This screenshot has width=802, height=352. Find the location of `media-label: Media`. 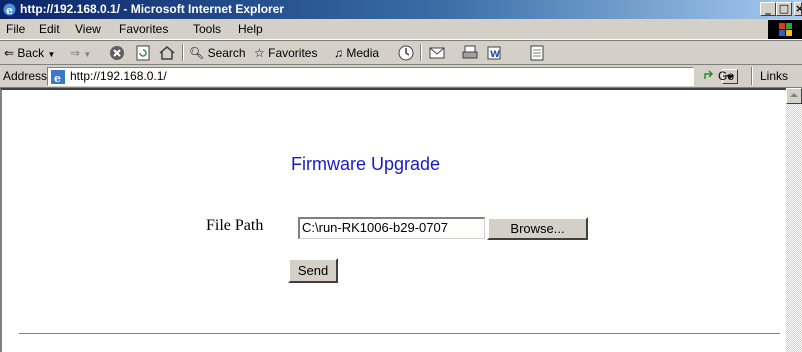

media-label: Media is located at coordinates (363, 53).